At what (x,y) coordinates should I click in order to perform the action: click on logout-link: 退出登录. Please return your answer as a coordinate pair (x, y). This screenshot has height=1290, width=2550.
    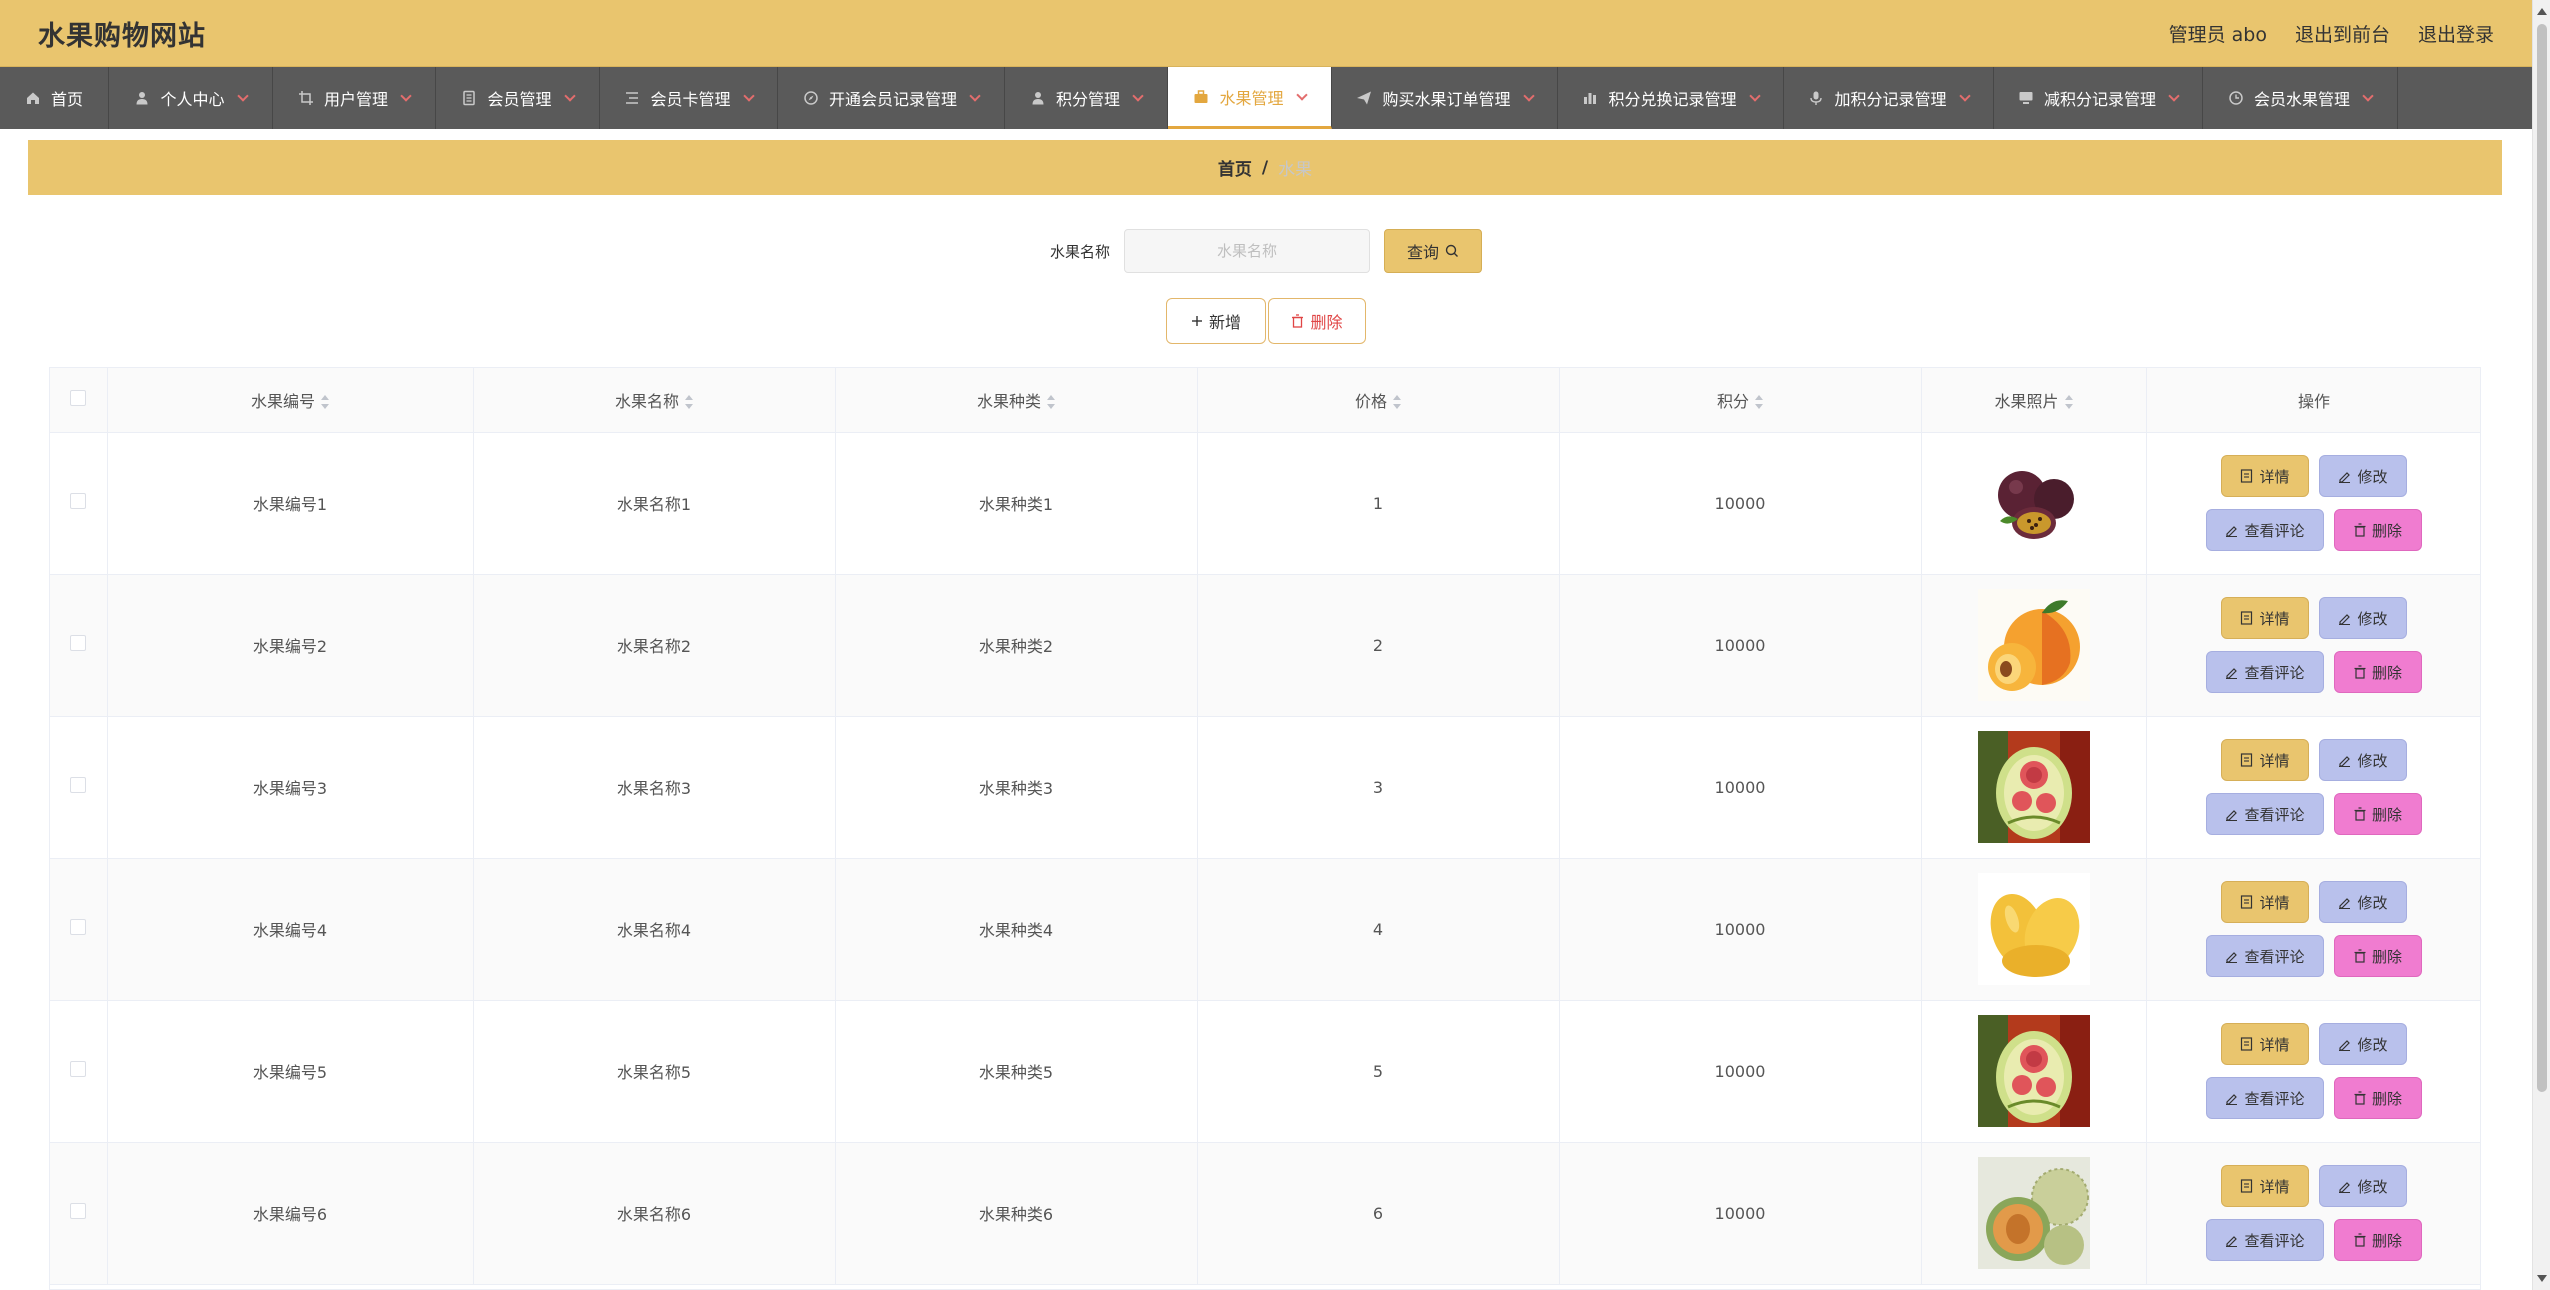
    Looking at the image, I should click on (2456, 33).